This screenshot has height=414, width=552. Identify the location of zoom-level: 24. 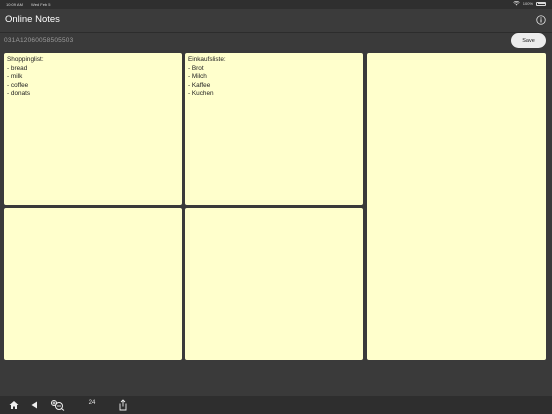
(92, 403).